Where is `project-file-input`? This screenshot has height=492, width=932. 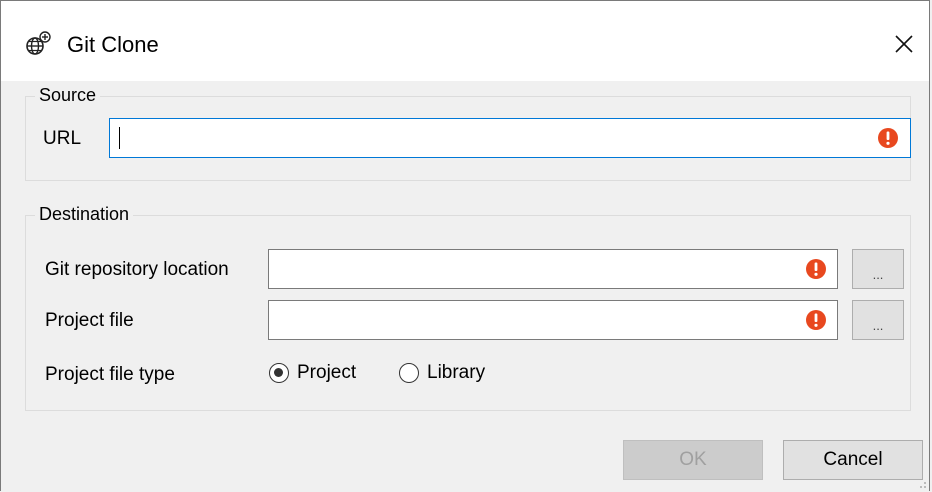
project-file-input is located at coordinates (553, 320).